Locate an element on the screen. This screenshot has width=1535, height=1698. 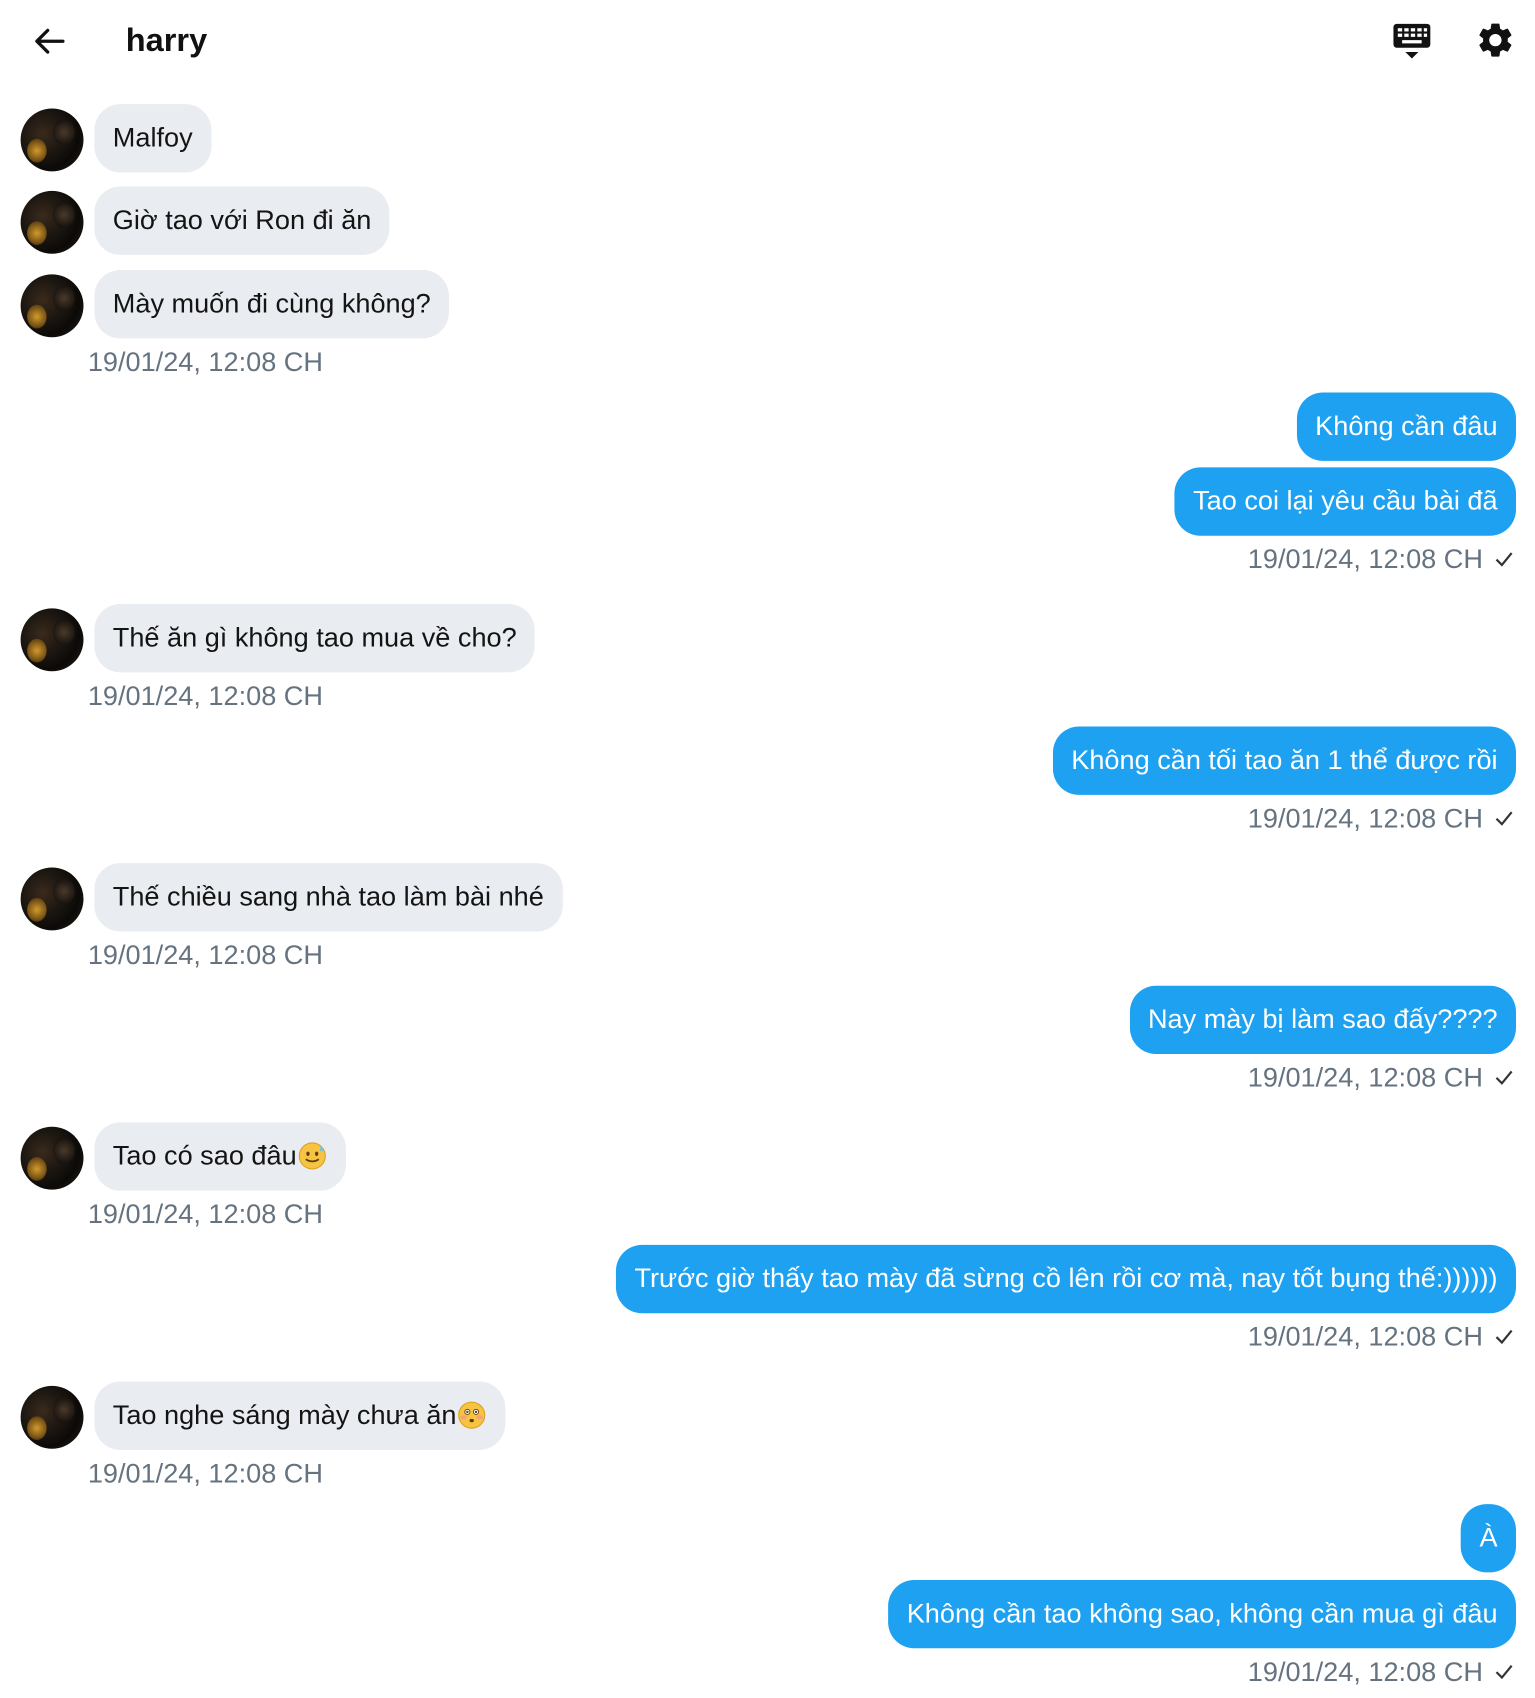
incoming-message-bubble: Tao nghe sáng mày chưa ăn is located at coordinates (300, 1415).